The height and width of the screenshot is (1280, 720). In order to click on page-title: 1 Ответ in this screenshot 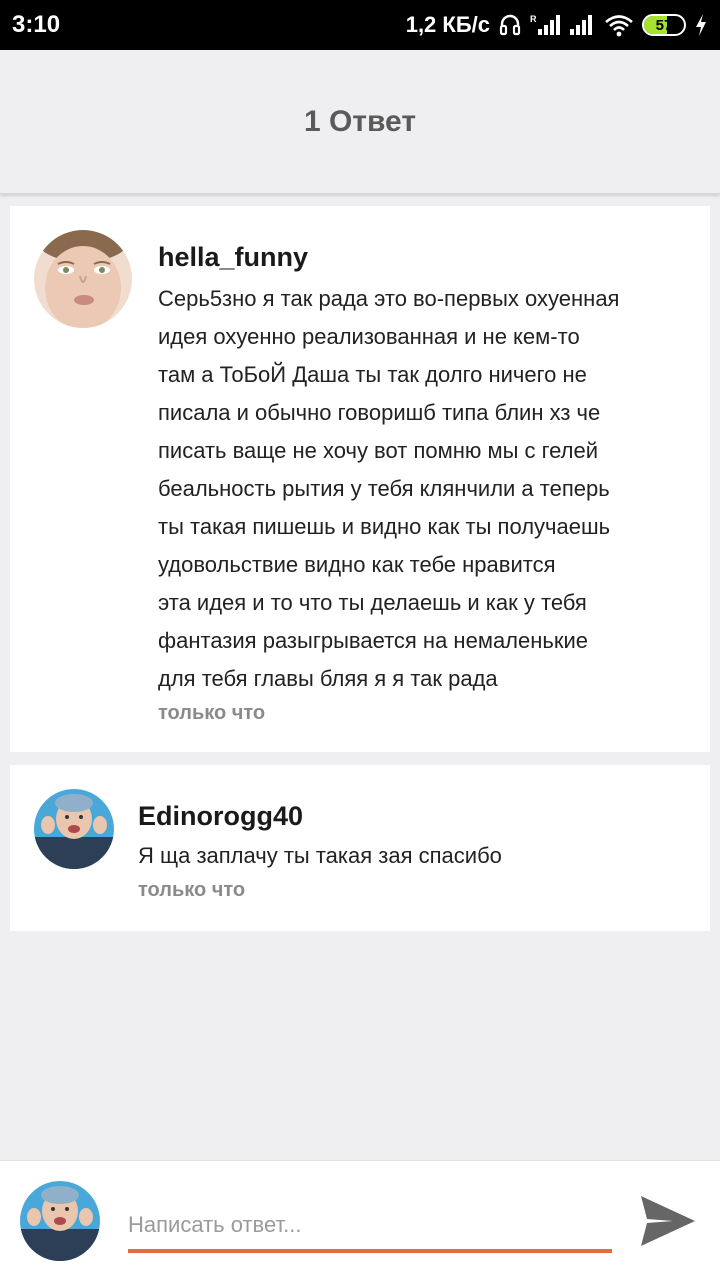, I will do `click(360, 121)`.